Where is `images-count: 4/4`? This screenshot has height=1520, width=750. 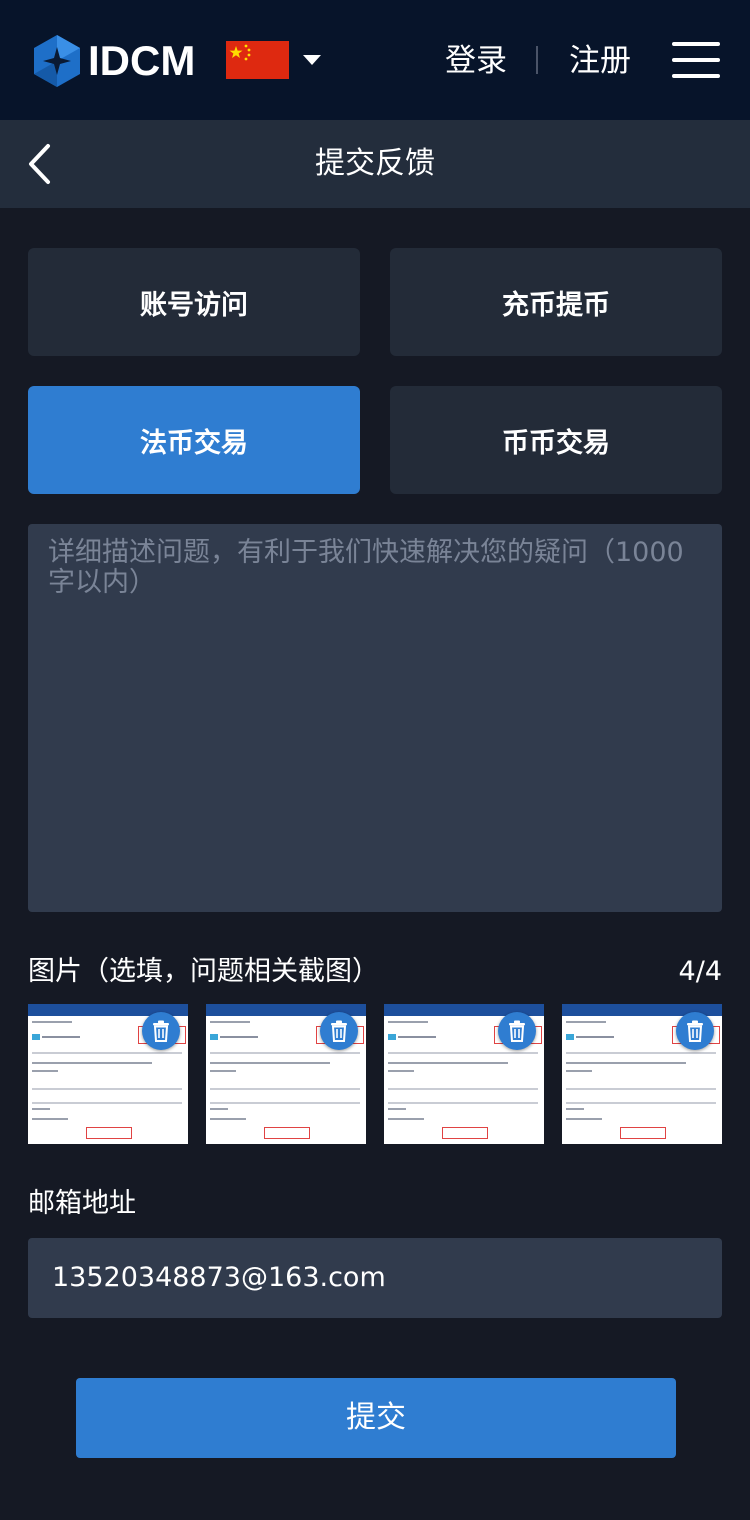
images-count: 4/4 is located at coordinates (700, 971).